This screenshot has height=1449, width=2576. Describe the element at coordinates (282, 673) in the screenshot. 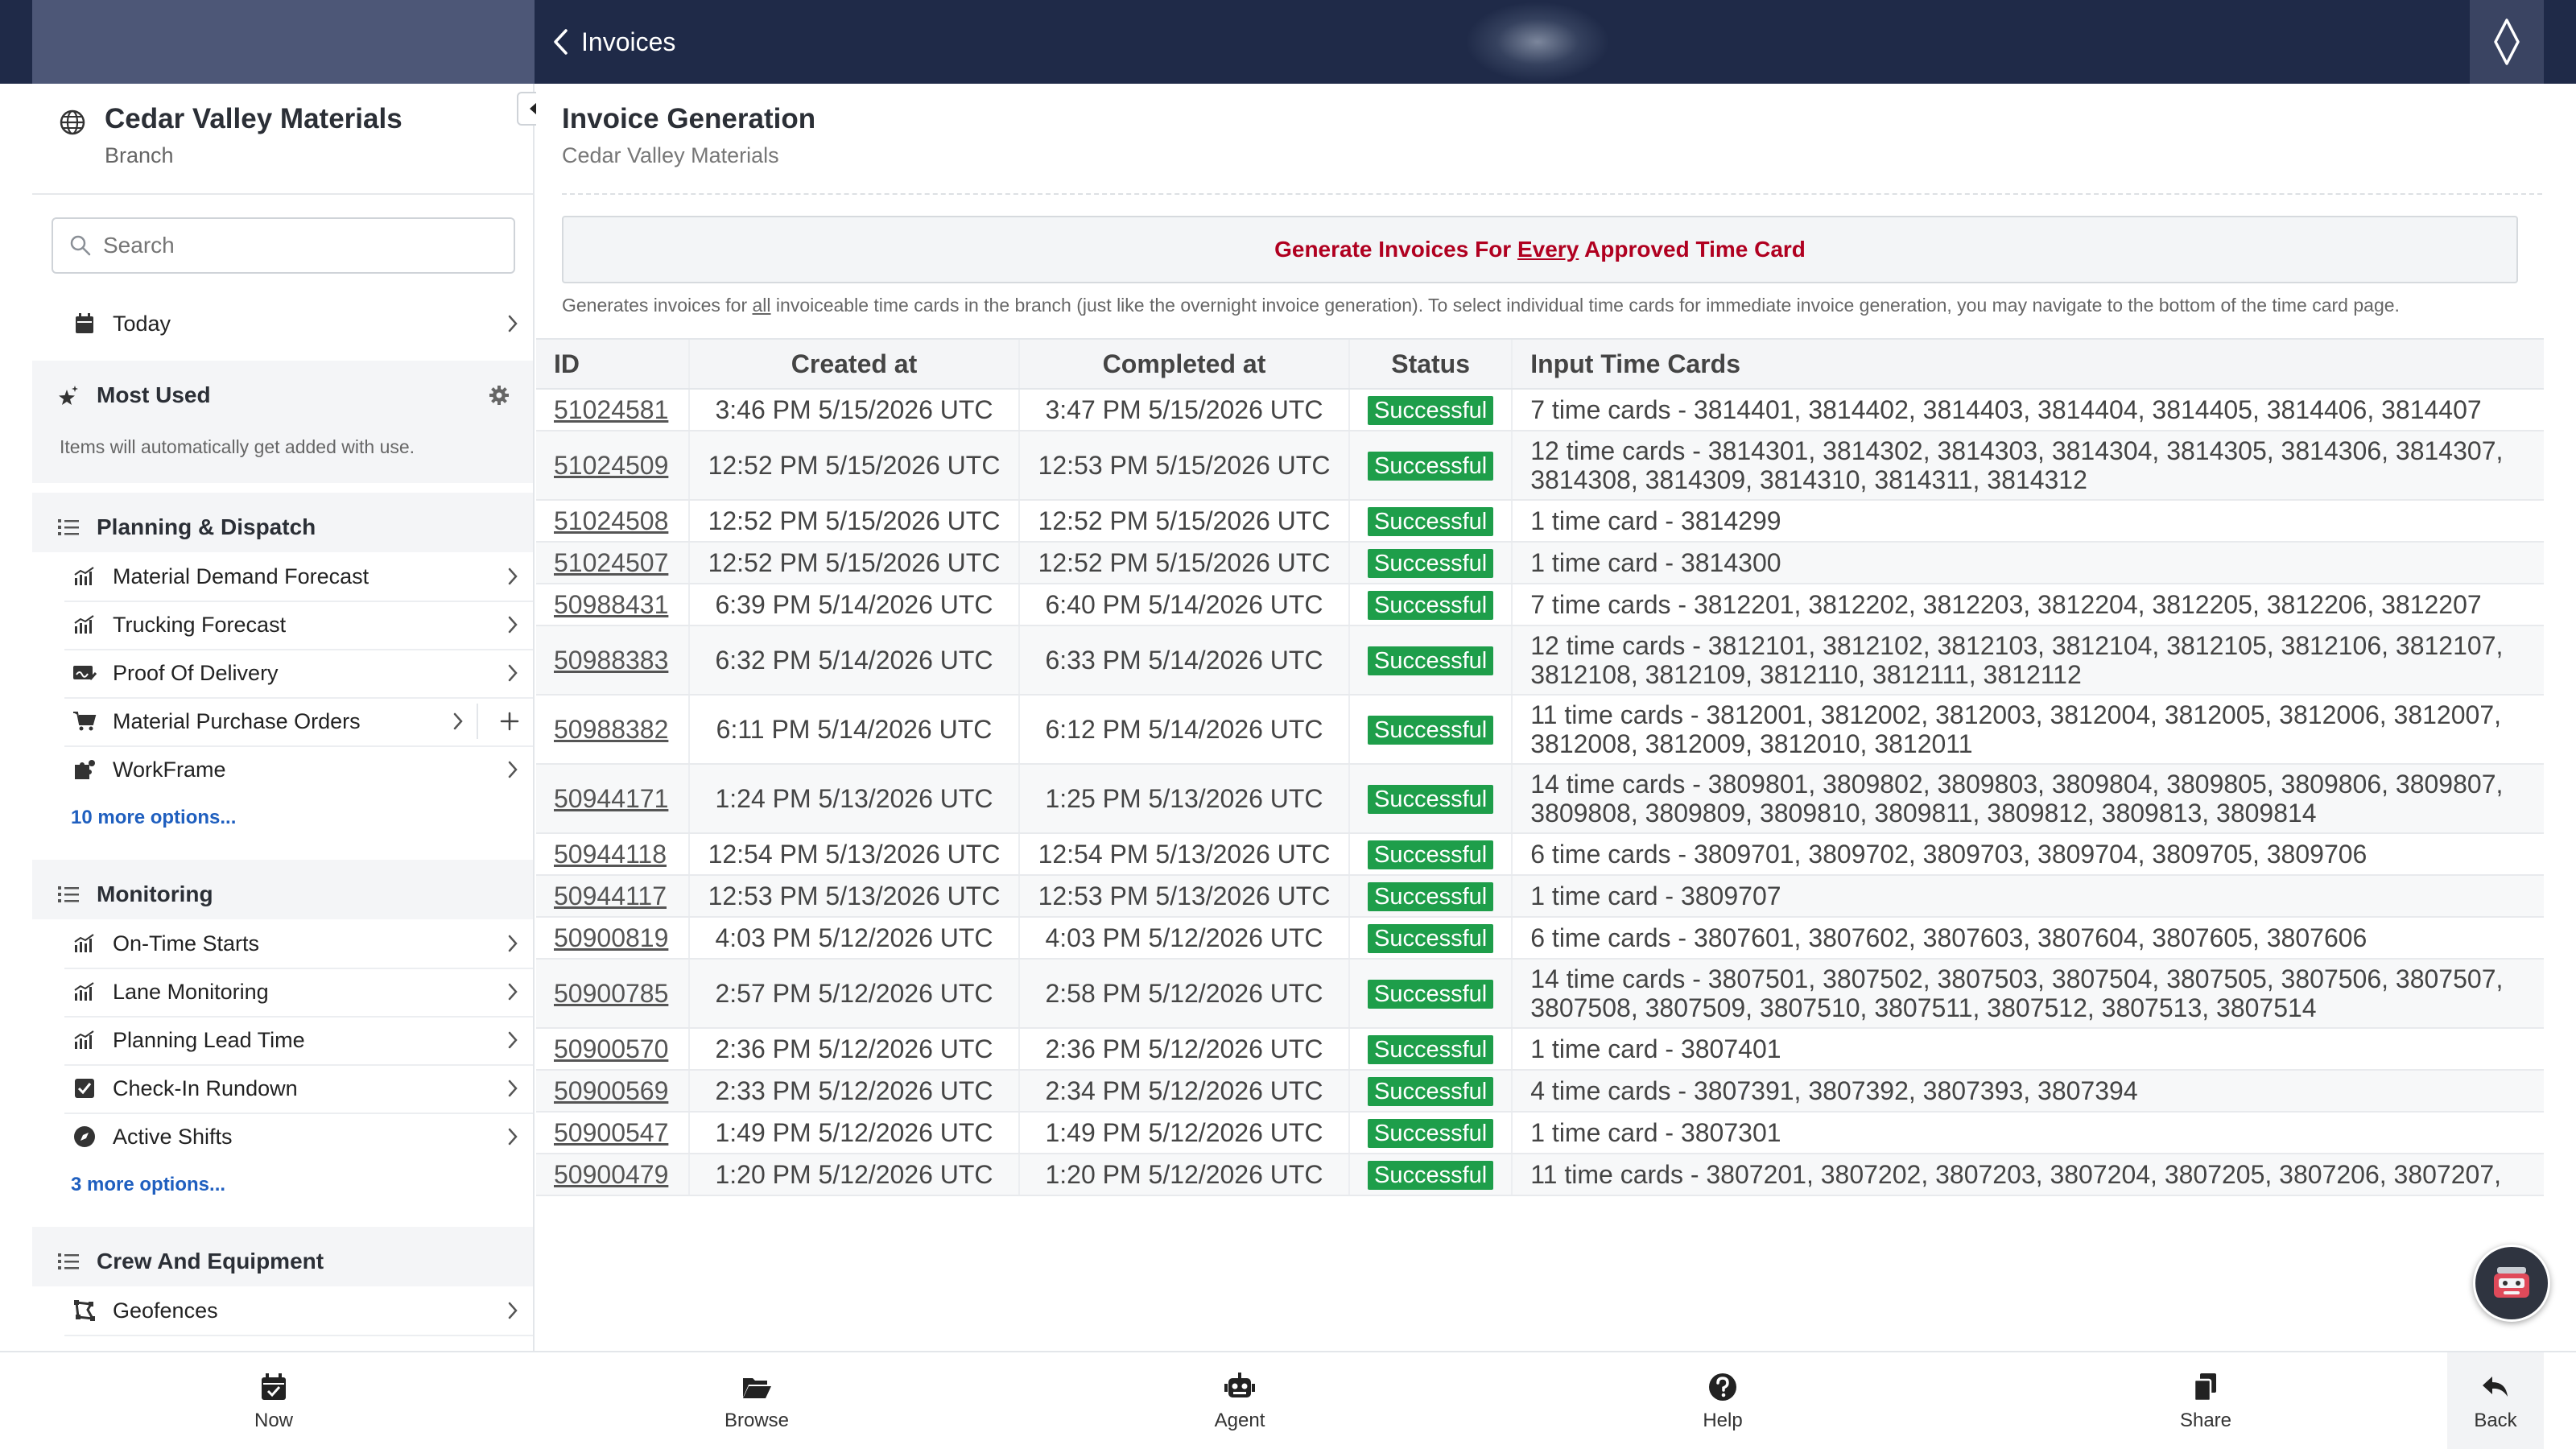

I see `sidebar-item-proof-of-delivery: Proof Of Delivery` at that location.